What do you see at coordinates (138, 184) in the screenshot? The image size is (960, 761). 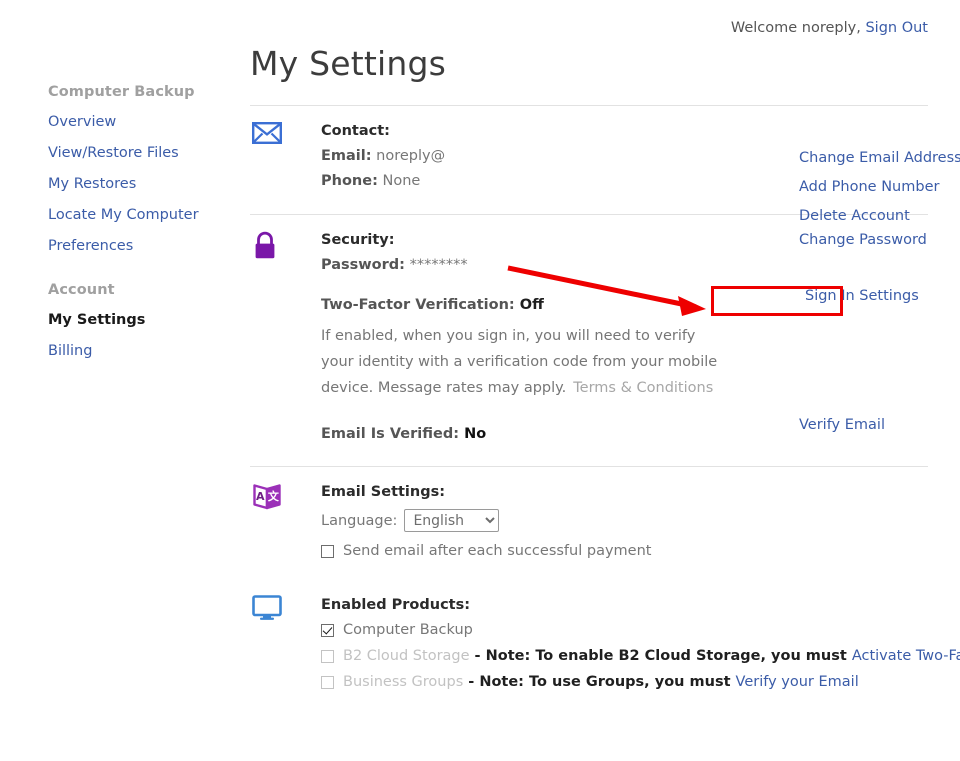 I see `sidebar-item-my-restores: My Restores` at bounding box center [138, 184].